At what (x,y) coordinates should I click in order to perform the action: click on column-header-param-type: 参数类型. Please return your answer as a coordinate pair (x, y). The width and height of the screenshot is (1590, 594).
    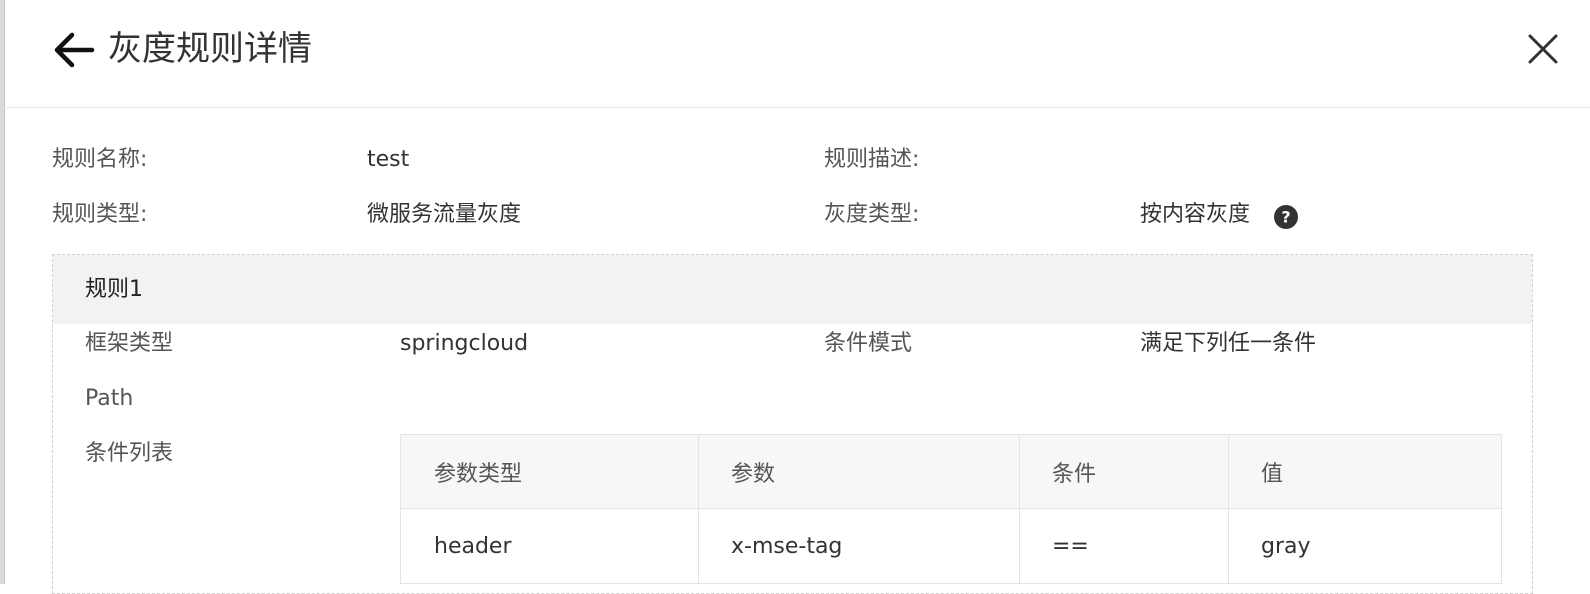
    Looking at the image, I should click on (549, 471).